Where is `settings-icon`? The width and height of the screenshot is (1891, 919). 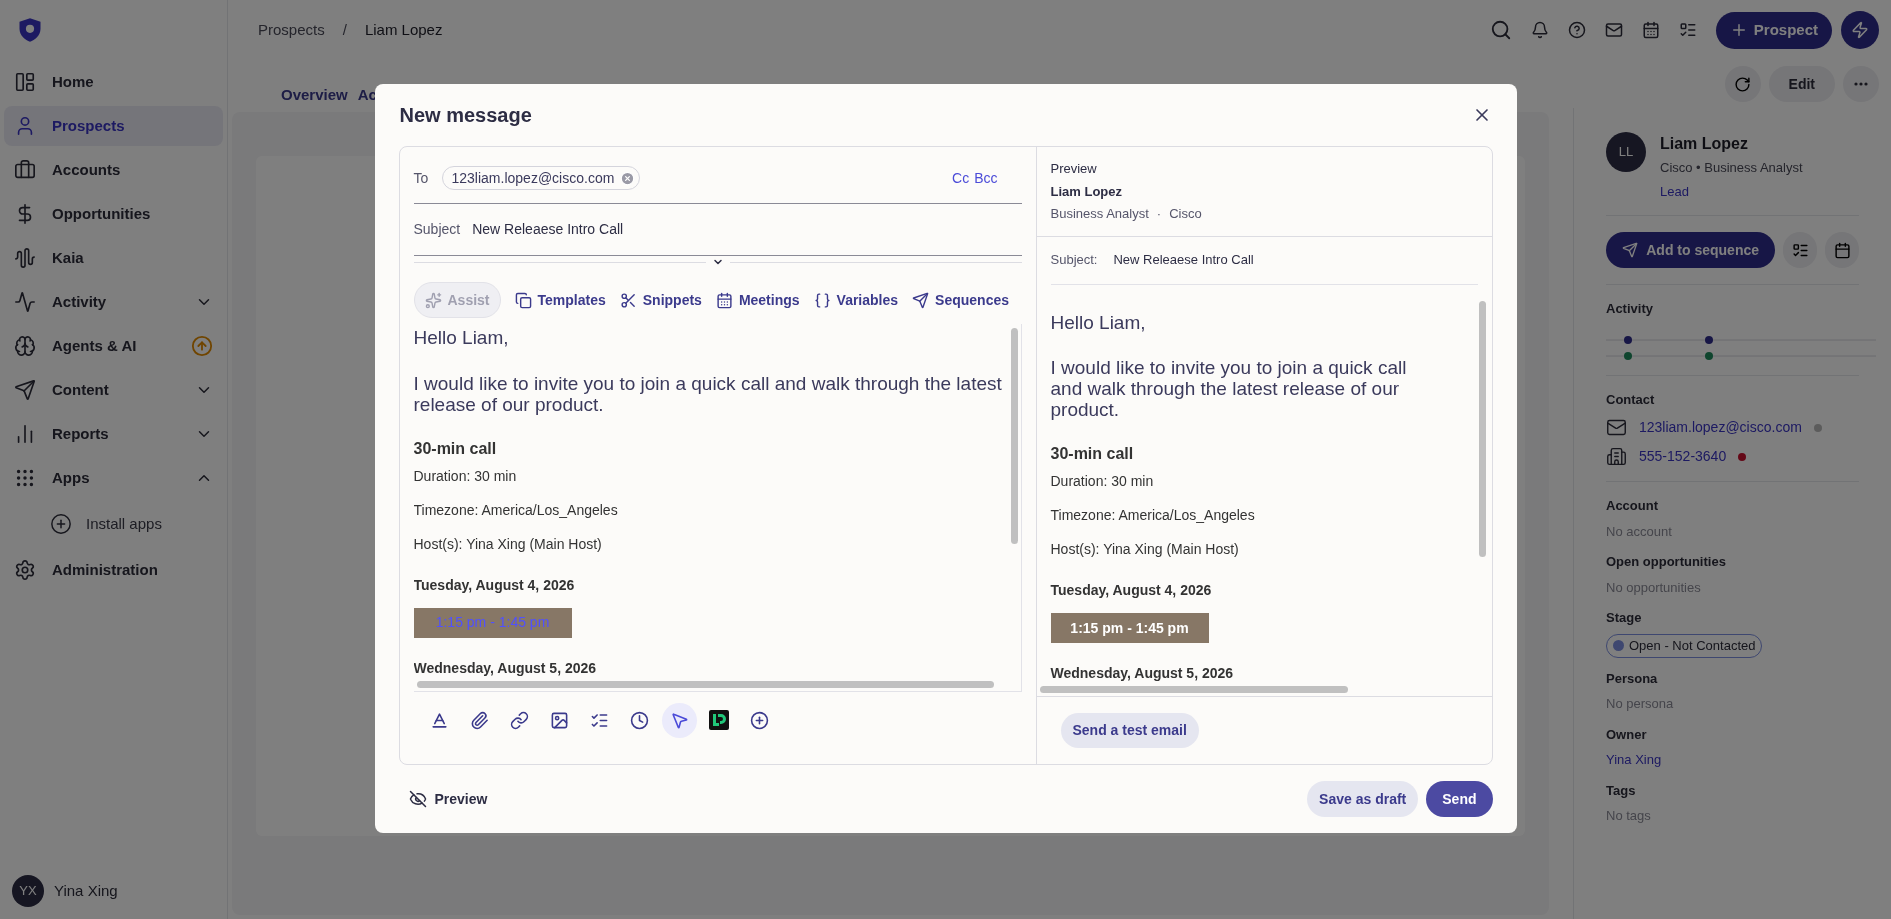 settings-icon is located at coordinates (25, 570).